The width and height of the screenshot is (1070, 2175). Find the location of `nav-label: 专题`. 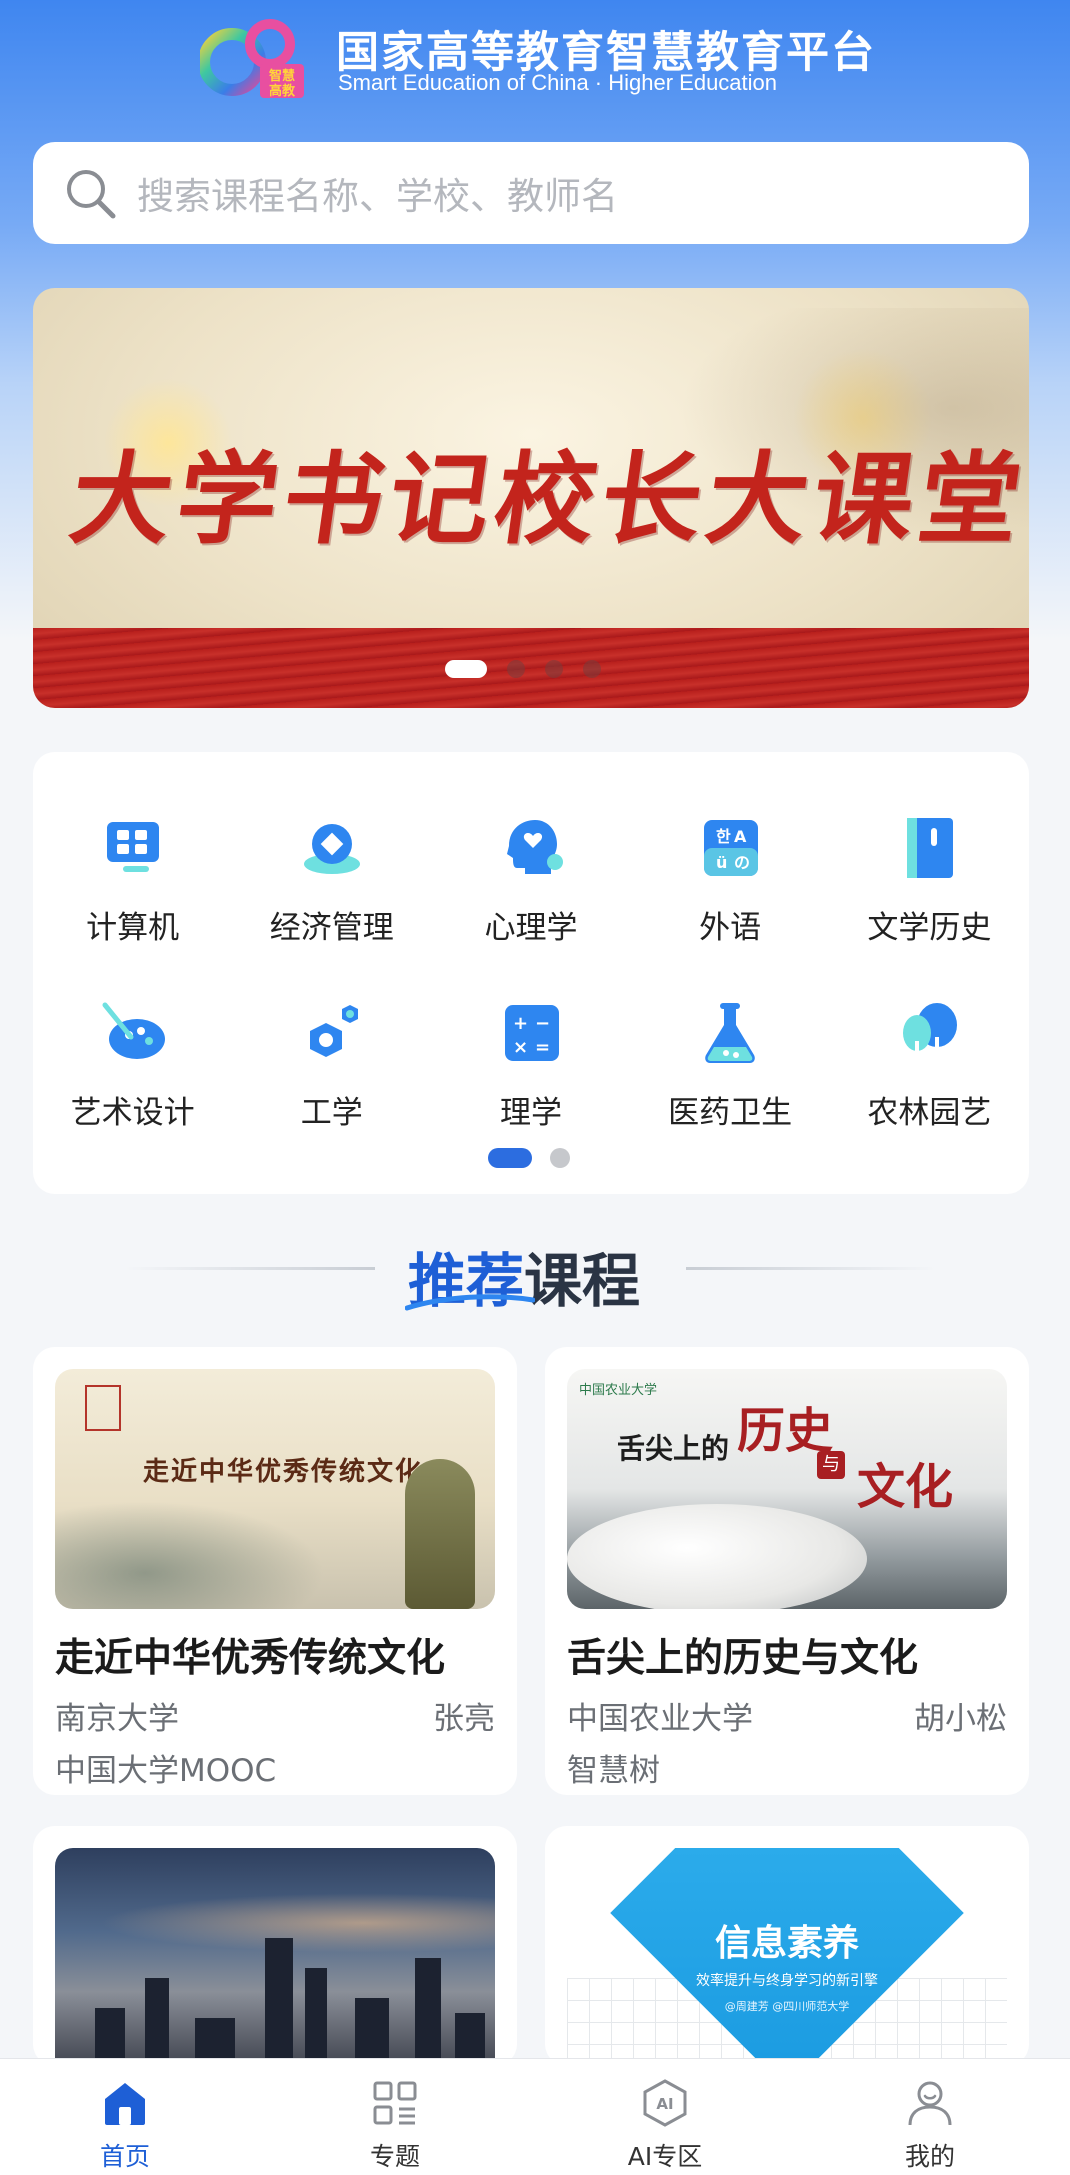

nav-label: 专题 is located at coordinates (394, 2156).